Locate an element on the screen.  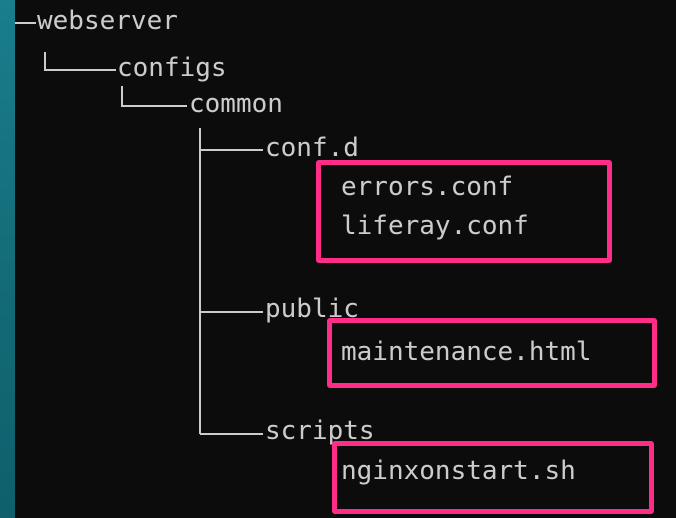
highlight-box-nginxonstart is located at coordinates (493, 477).